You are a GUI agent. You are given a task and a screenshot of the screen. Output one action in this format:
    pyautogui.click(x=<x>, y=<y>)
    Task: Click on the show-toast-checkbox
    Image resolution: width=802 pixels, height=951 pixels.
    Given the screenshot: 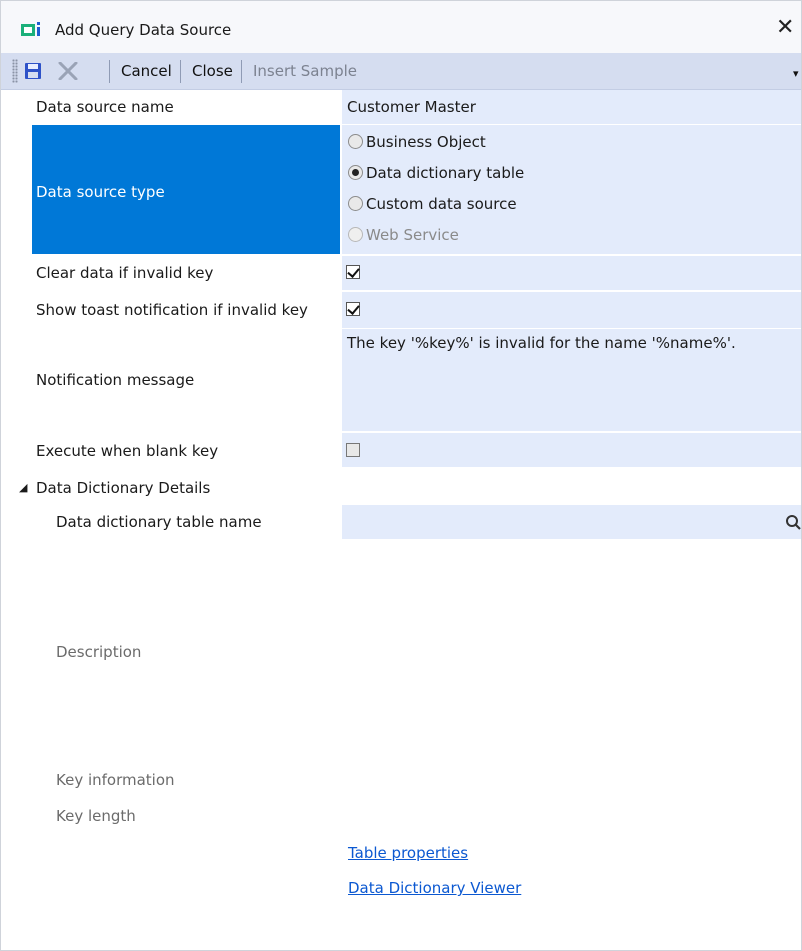 What is the action you would take?
    pyautogui.click(x=353, y=309)
    